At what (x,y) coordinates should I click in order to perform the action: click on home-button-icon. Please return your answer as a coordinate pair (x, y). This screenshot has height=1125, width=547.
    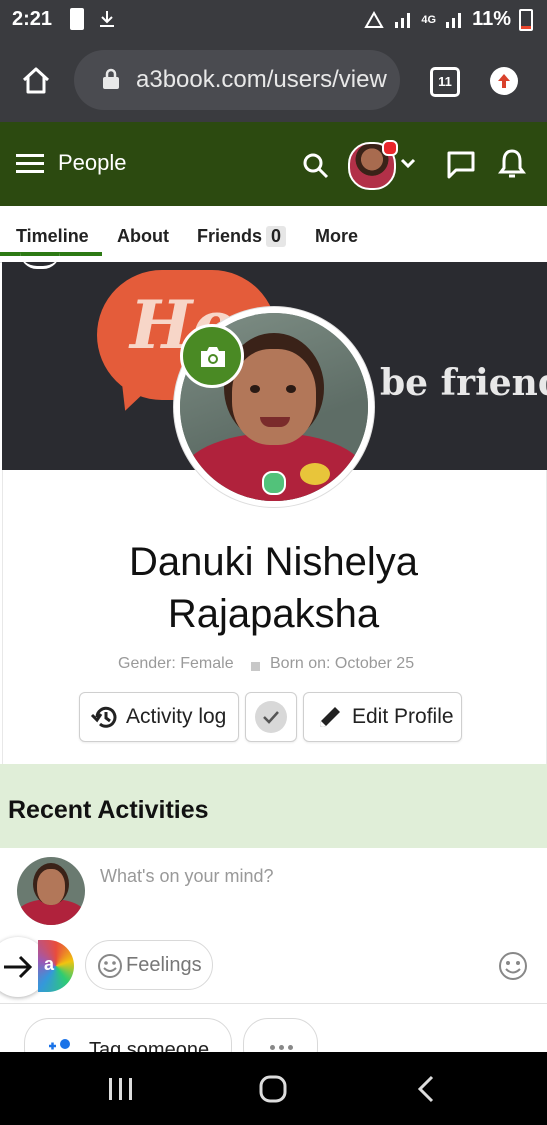
    Looking at the image, I should click on (273, 1089).